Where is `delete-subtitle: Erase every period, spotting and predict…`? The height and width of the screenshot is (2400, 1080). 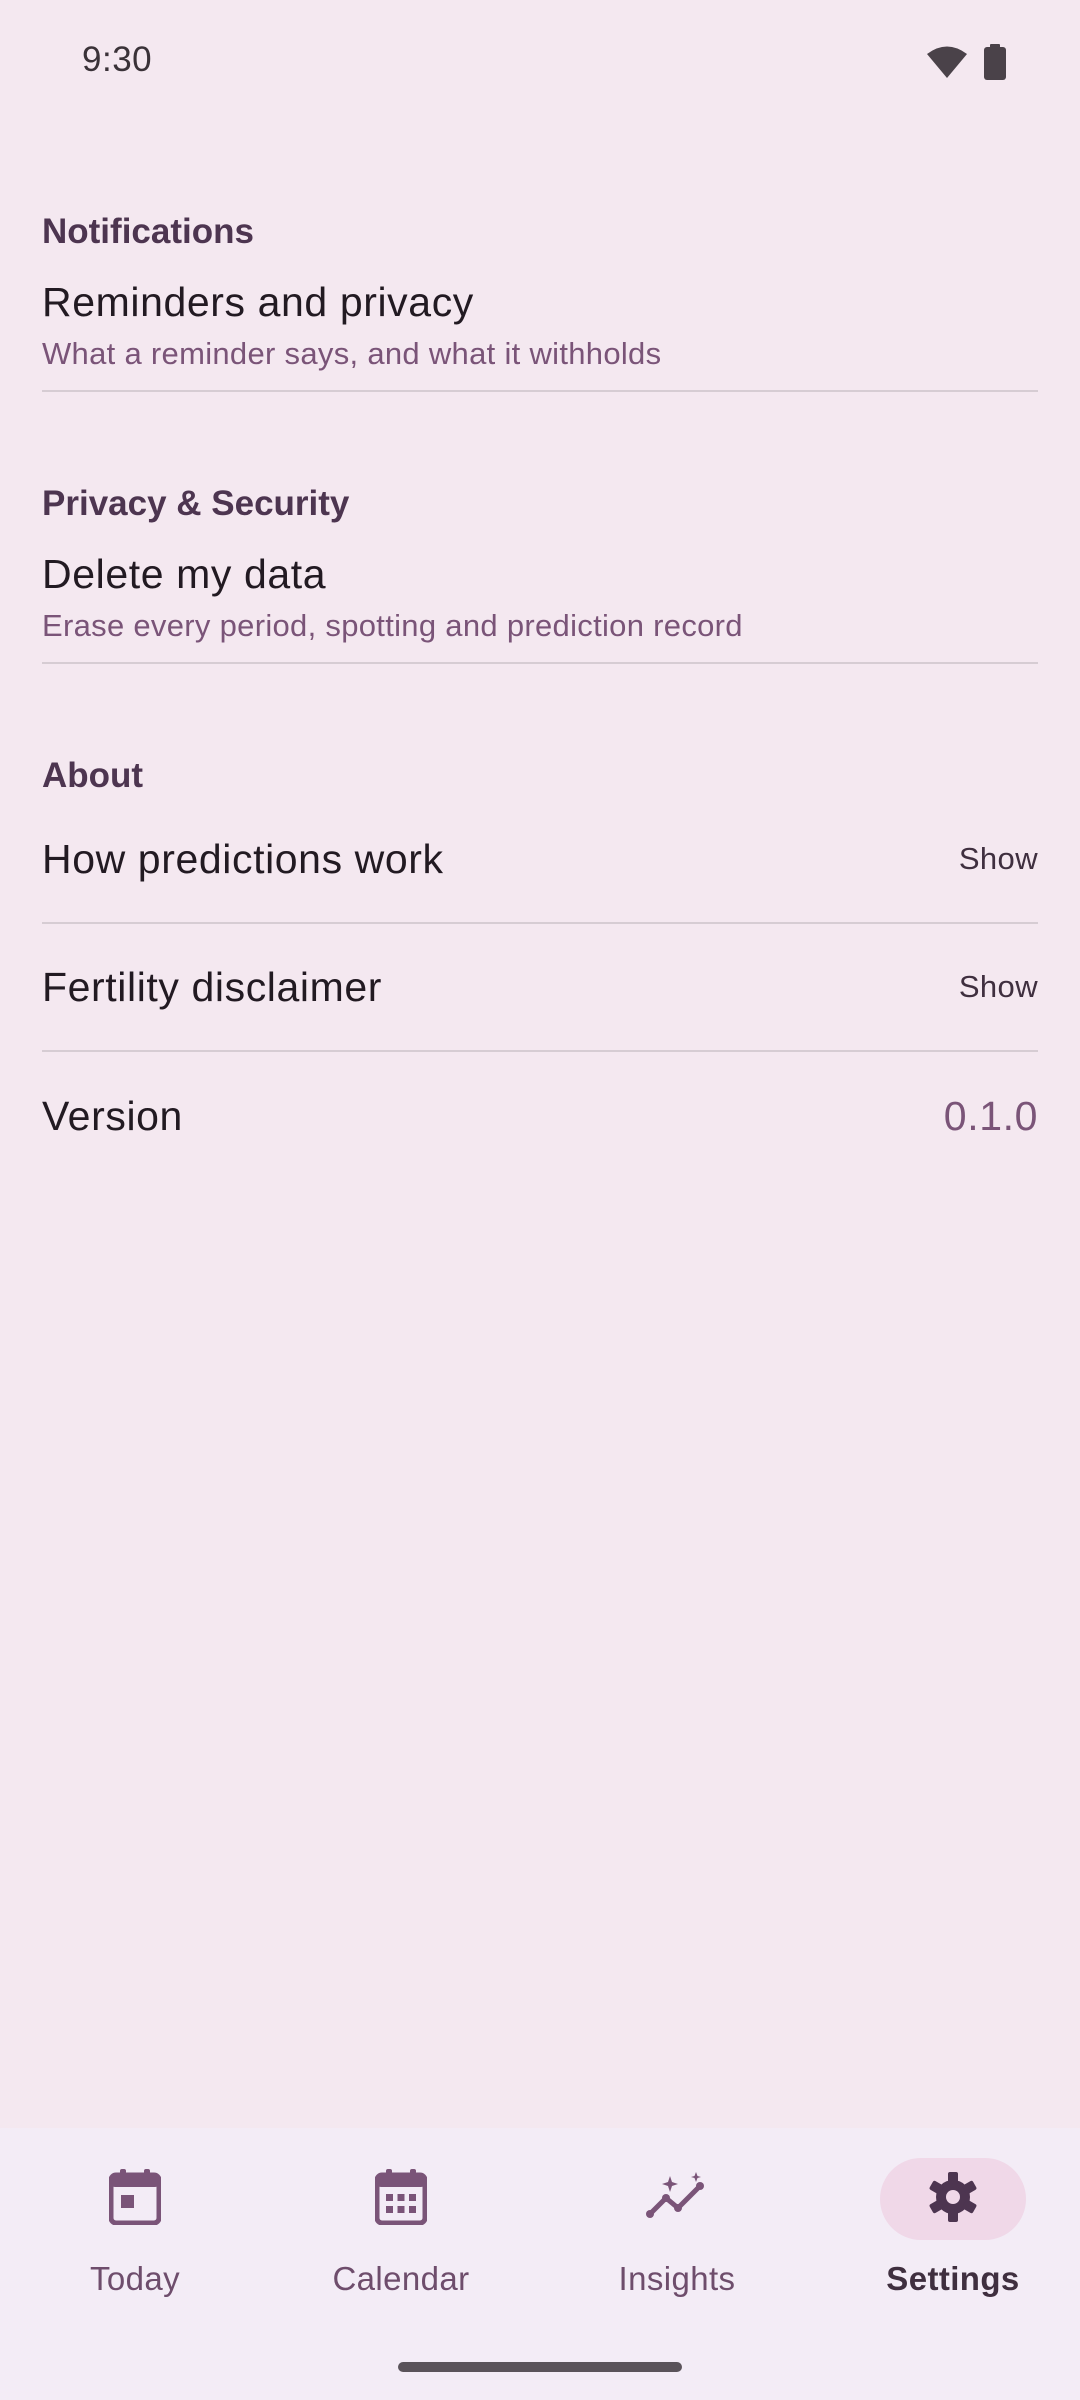
delete-subtitle: Erase every period, spotting and predict… is located at coordinates (392, 625).